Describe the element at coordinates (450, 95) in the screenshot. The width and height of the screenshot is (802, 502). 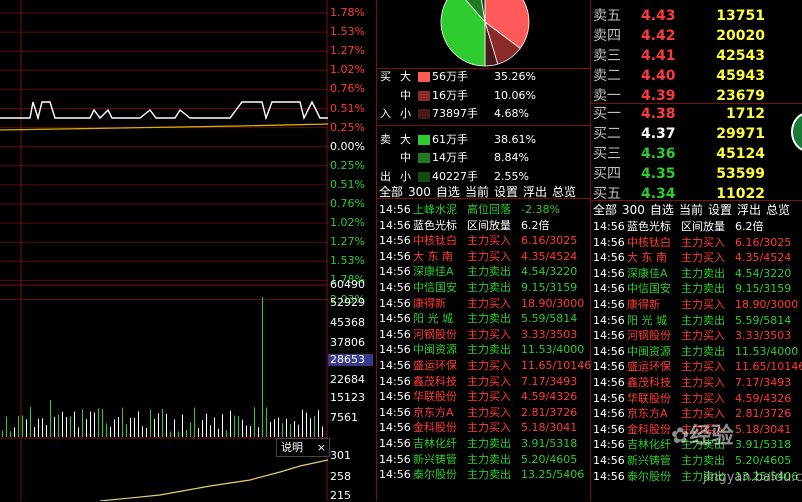
I see `flow-amount: 16万手` at that location.